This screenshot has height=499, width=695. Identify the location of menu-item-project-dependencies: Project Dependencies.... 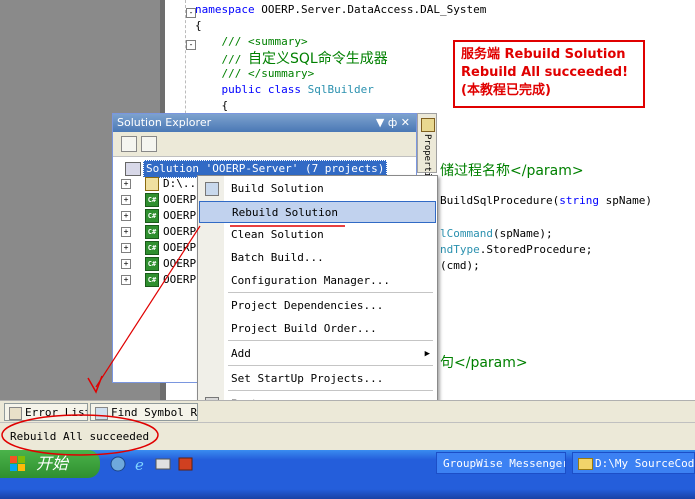
(317, 306).